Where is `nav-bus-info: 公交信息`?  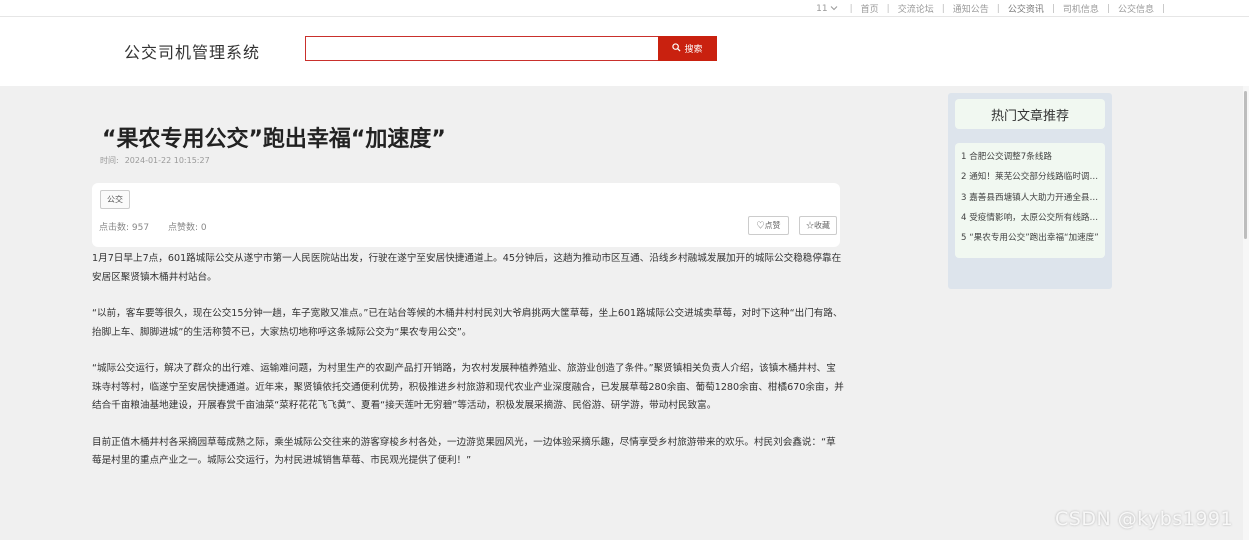
nav-bus-info: 公交信息 is located at coordinates (1136, 8).